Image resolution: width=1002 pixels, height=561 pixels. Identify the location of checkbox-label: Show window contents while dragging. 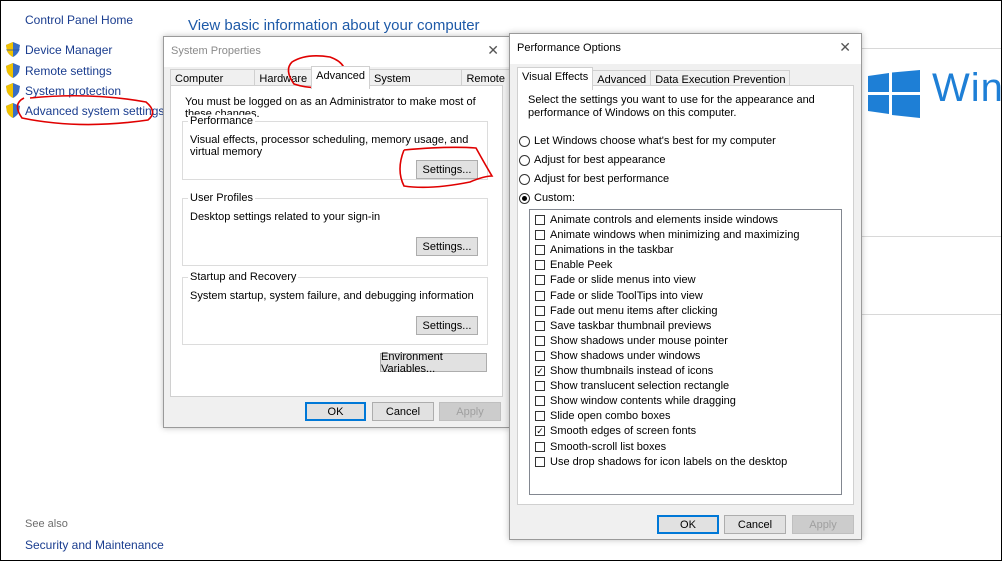
(643, 401).